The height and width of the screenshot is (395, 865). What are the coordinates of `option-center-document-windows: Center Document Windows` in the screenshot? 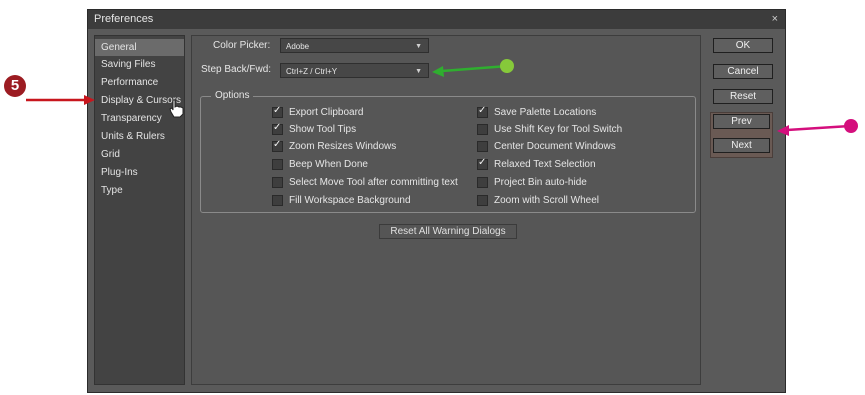 It's located at (546, 146).